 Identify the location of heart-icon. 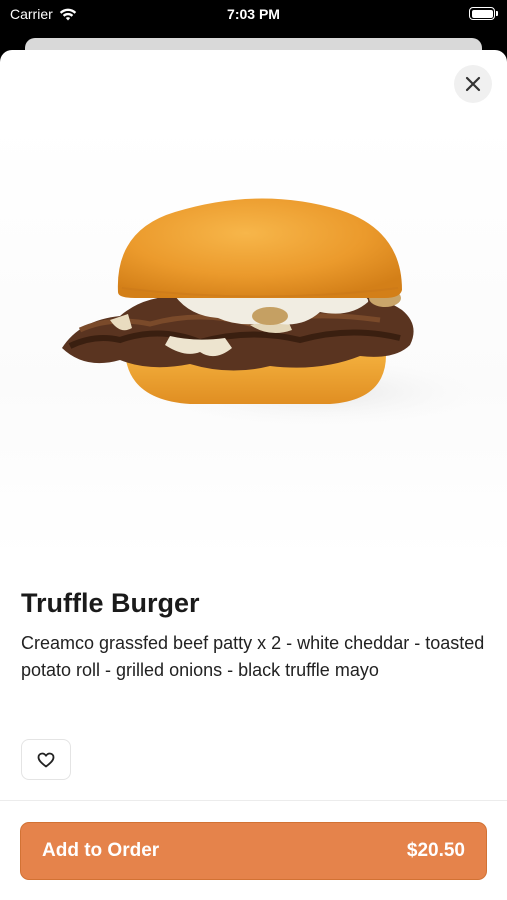
(46, 759).